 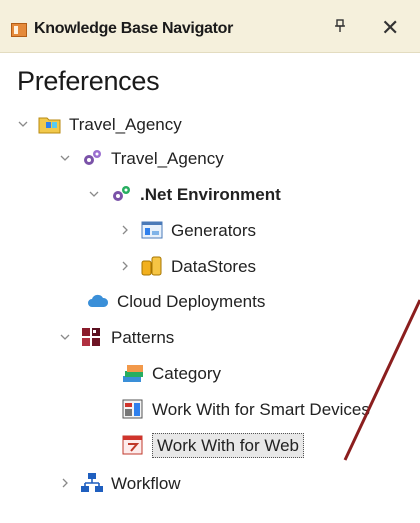 What do you see at coordinates (88, 81) in the screenshot?
I see `preferences-heading: Preferences` at bounding box center [88, 81].